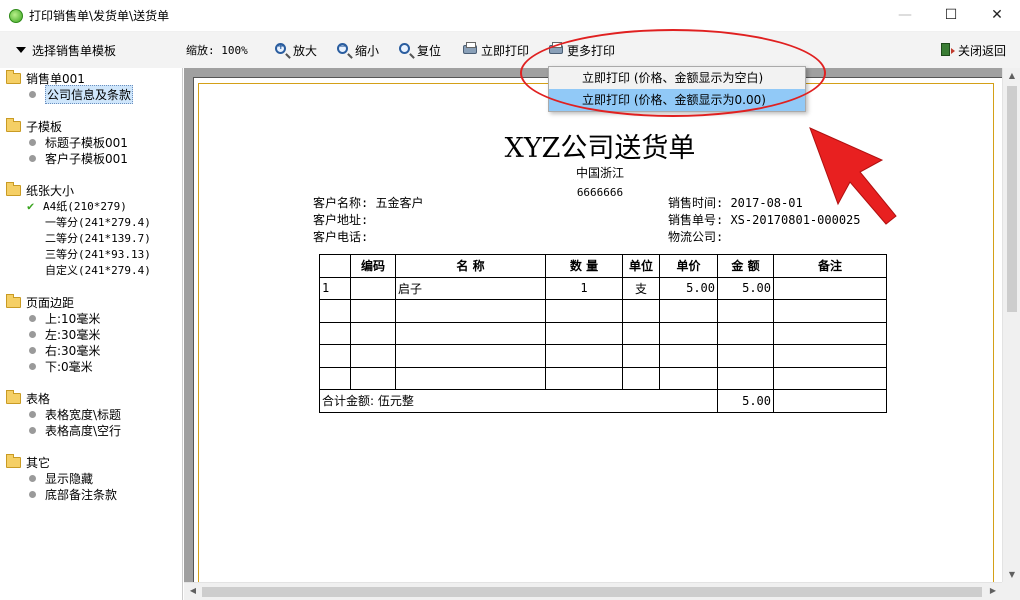 This screenshot has height=600, width=1020. I want to click on tree-item-label: 公司信息及条款, so click(89, 94).